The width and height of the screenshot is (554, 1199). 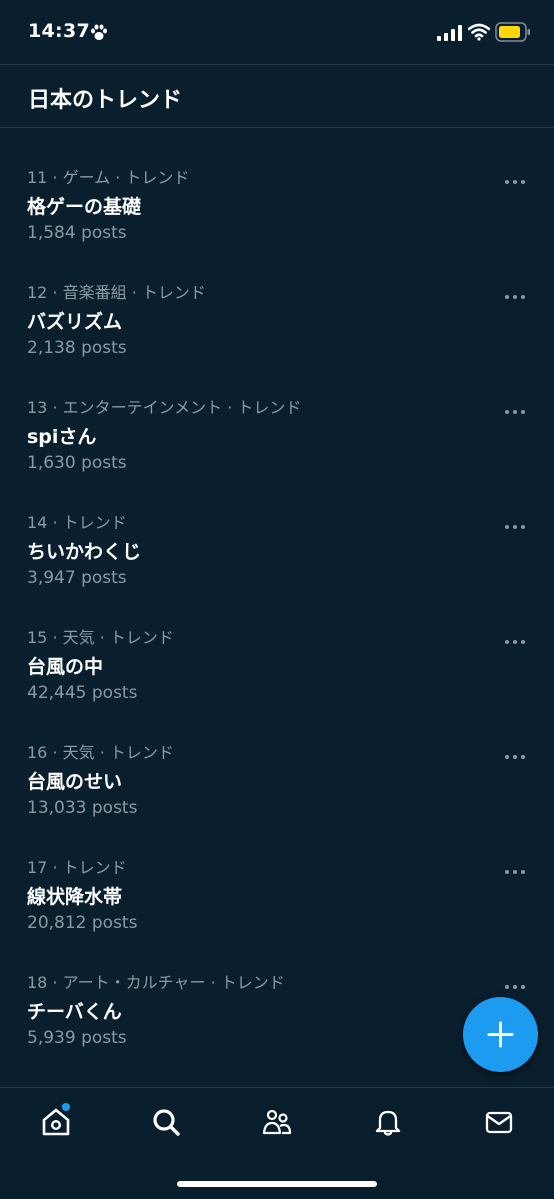 I want to click on plus-icon, so click(x=500, y=1034).